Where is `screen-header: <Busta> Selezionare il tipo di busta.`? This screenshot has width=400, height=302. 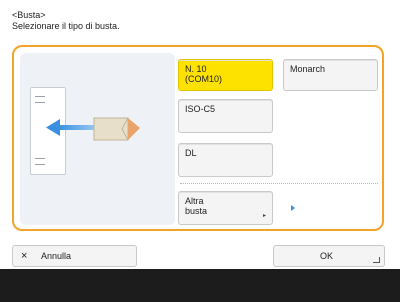 screen-header: <Busta> Selezionare il tipo di busta. is located at coordinates (66, 21).